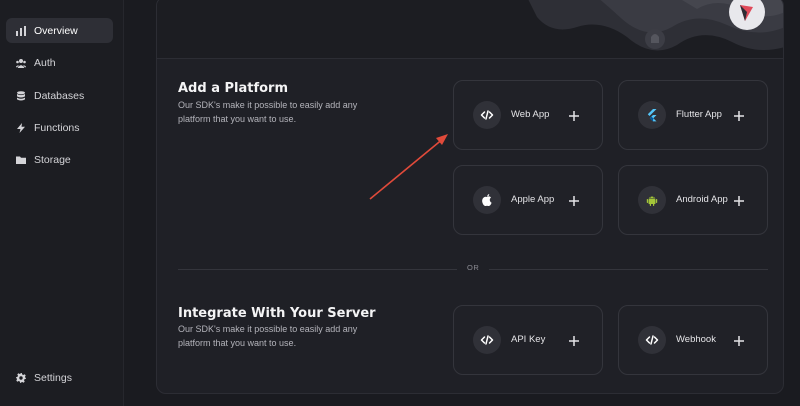  I want to click on folder-icon, so click(21, 160).